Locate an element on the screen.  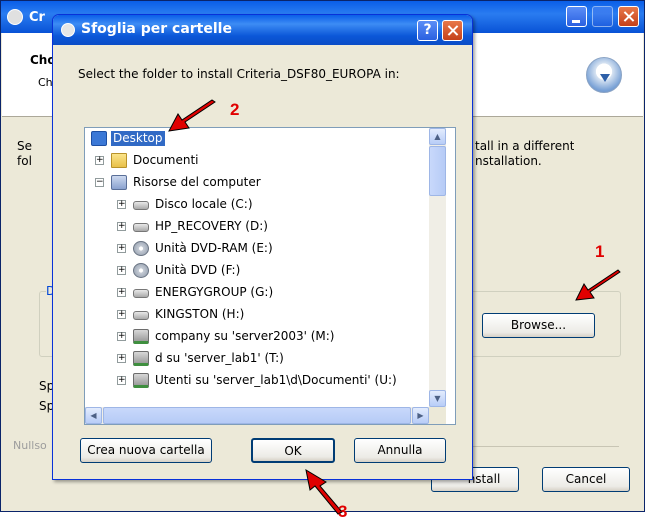
tree-item-label: Unità DVD (F:) is located at coordinates (198, 270).